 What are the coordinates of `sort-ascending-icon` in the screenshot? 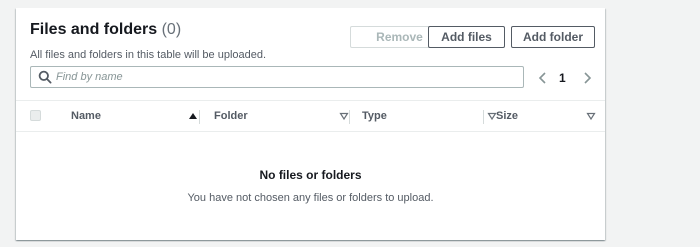 It's located at (193, 116).